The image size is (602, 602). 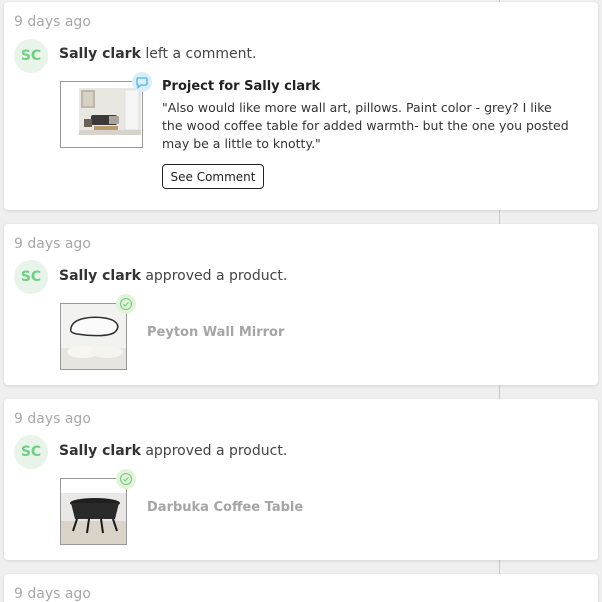 I want to click on living-room-image, so click(x=101, y=114).